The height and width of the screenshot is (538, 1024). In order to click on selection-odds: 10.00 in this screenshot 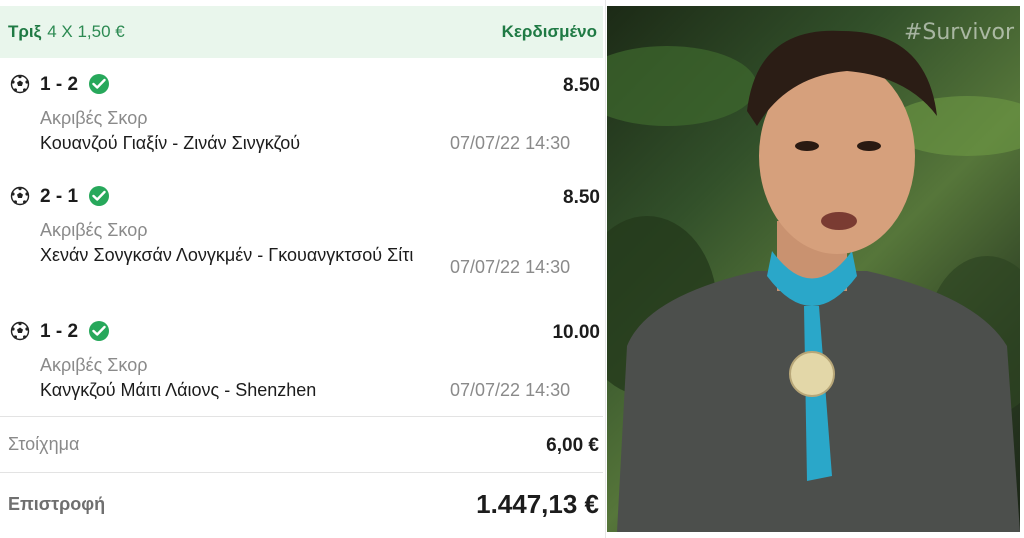, I will do `click(576, 332)`.